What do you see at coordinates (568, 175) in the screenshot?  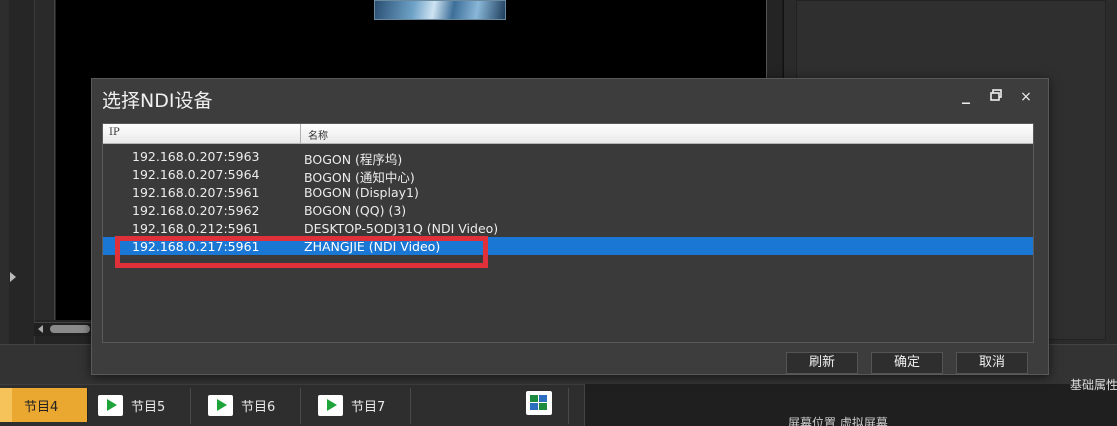 I see `table-row: 192.168.0.207:5964 BOGON (通知中心)` at bounding box center [568, 175].